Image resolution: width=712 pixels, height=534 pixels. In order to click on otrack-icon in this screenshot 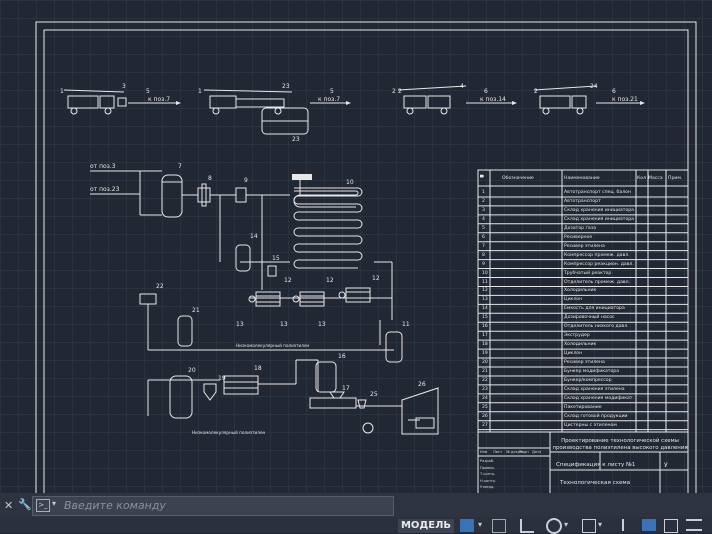, I will do `click(628, 525)`.